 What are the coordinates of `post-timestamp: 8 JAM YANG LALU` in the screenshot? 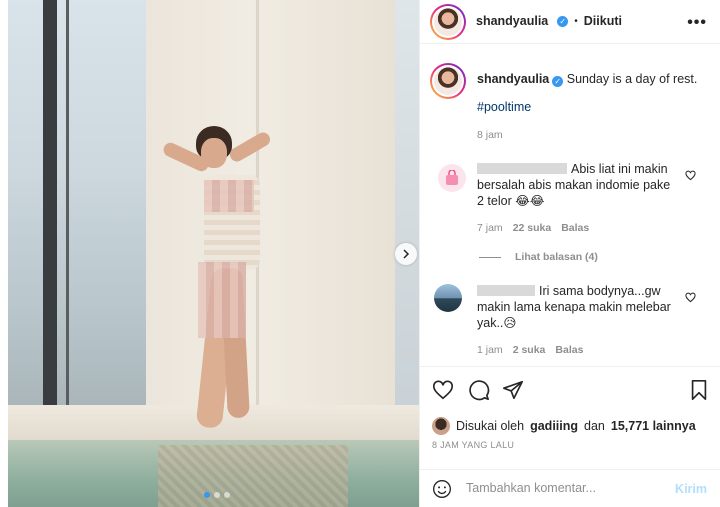 It's located at (473, 445).